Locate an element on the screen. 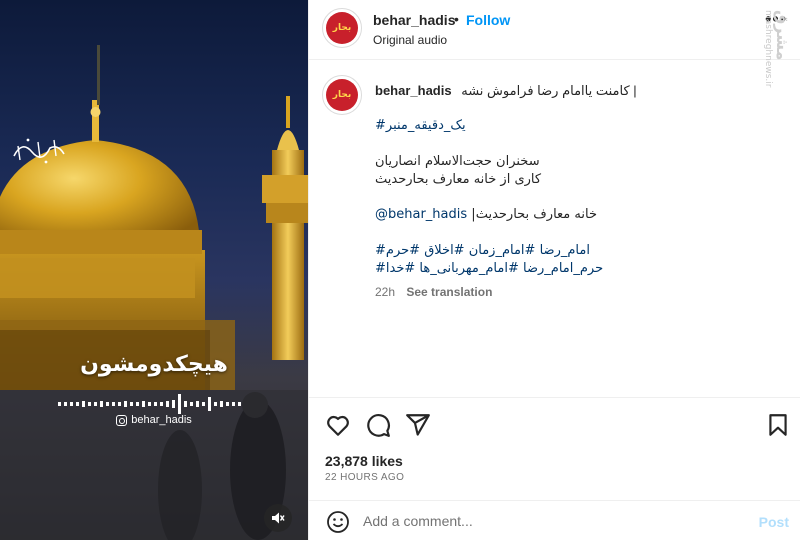 The width and height of the screenshot is (800, 540). hashtag-minbar-link: #یک_دقیقه_منبر is located at coordinates (420, 125).